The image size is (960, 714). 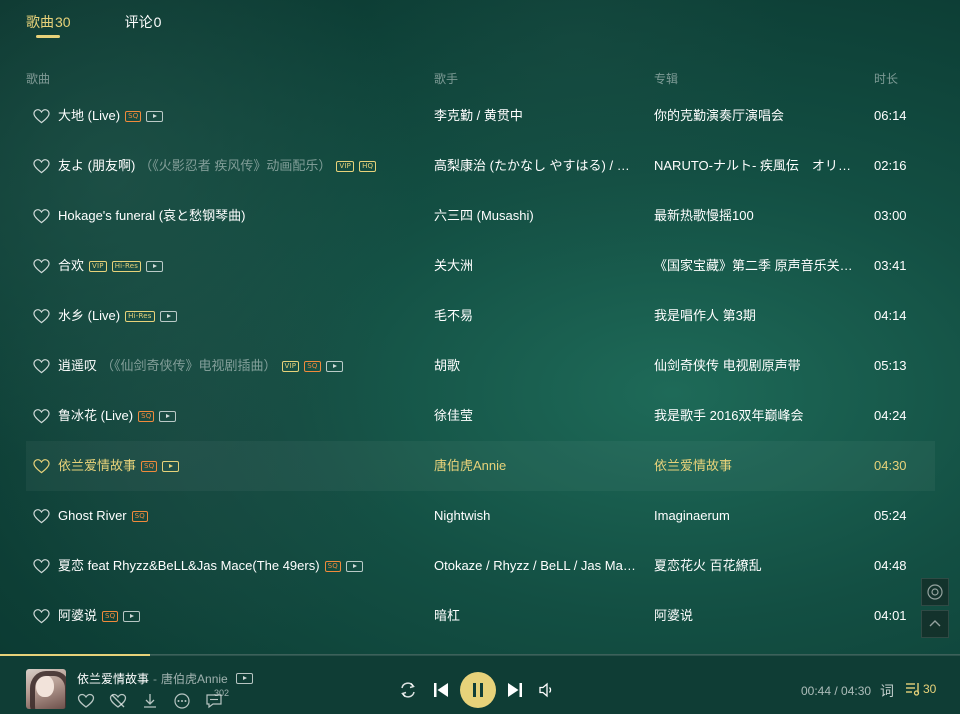 I want to click on song-row: Ghost River SQ Nightwish Imaginaerum 05:24, so click(x=480, y=516).